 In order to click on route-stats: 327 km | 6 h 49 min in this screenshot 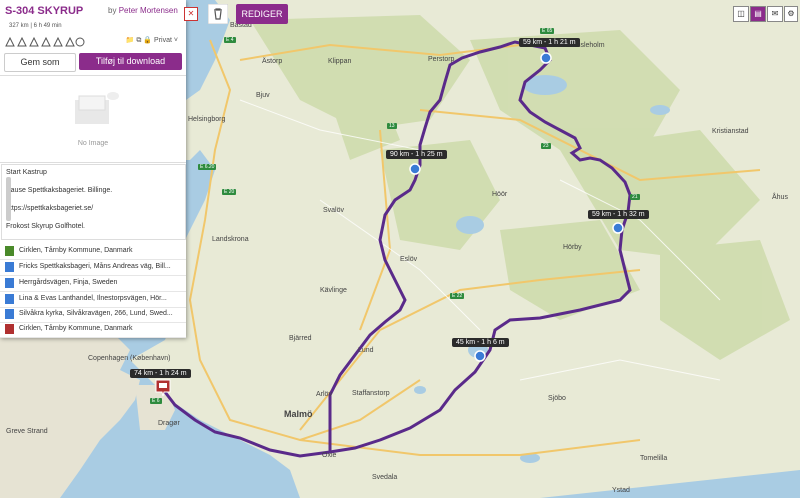, I will do `click(35, 26)`.